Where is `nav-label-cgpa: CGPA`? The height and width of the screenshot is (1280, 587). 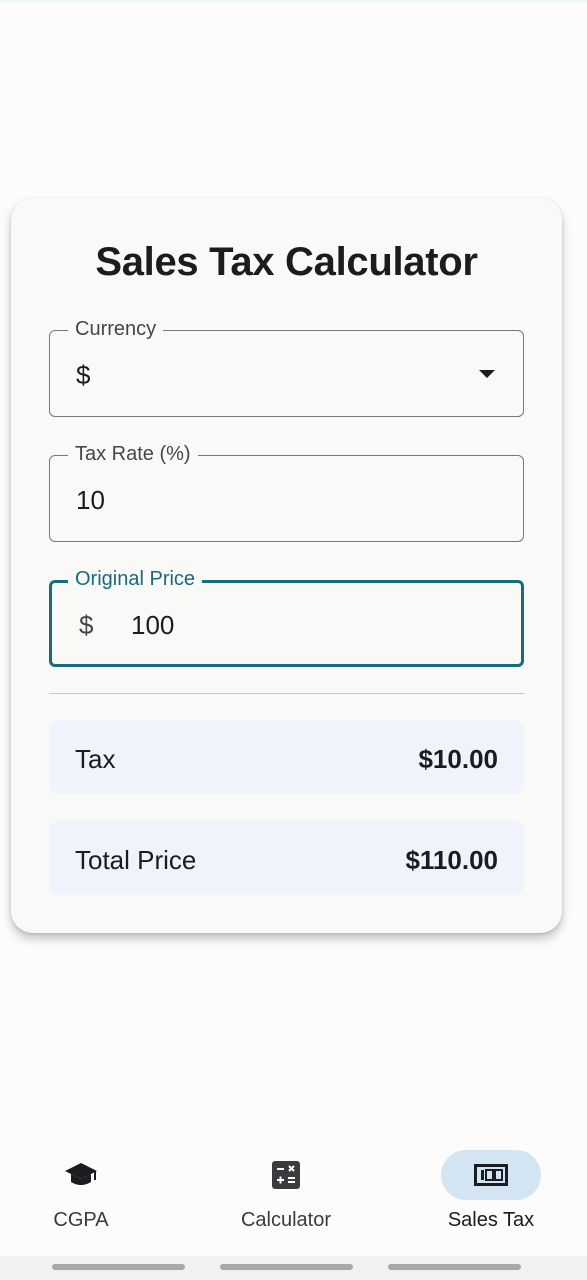
nav-label-cgpa: CGPA is located at coordinates (81, 1220).